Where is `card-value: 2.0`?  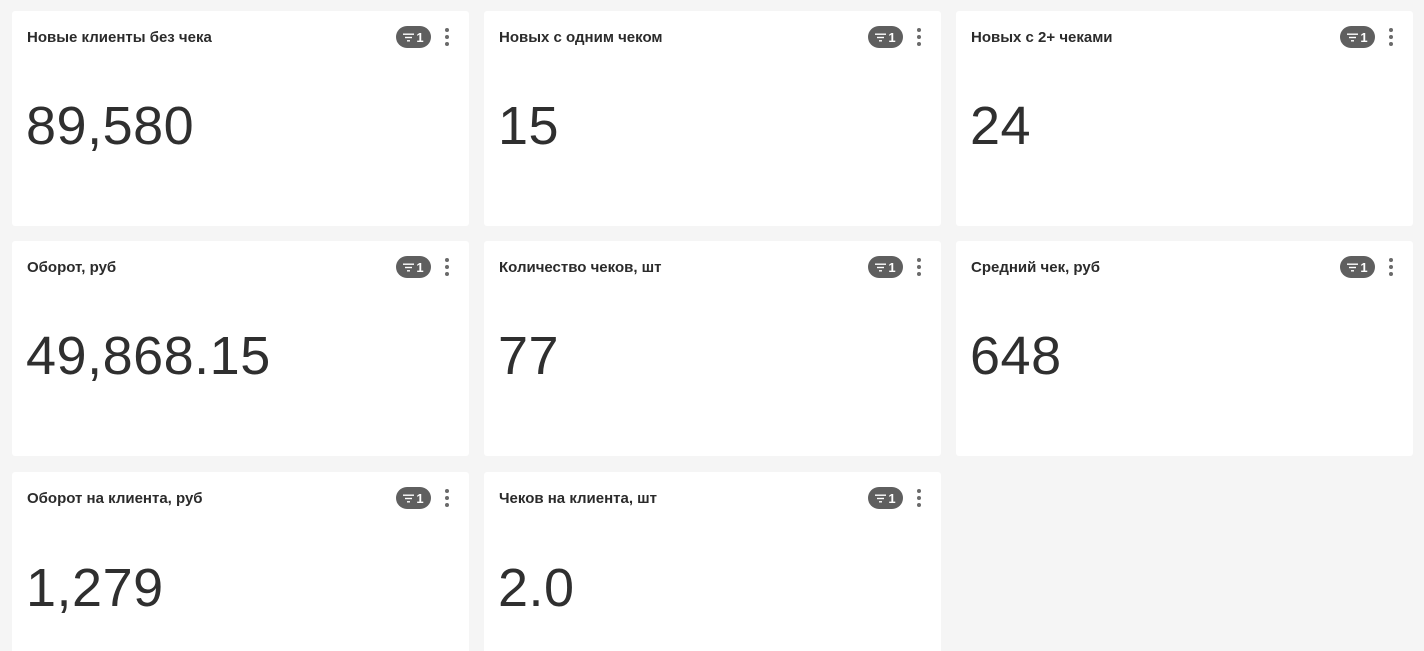 card-value: 2.0 is located at coordinates (536, 588).